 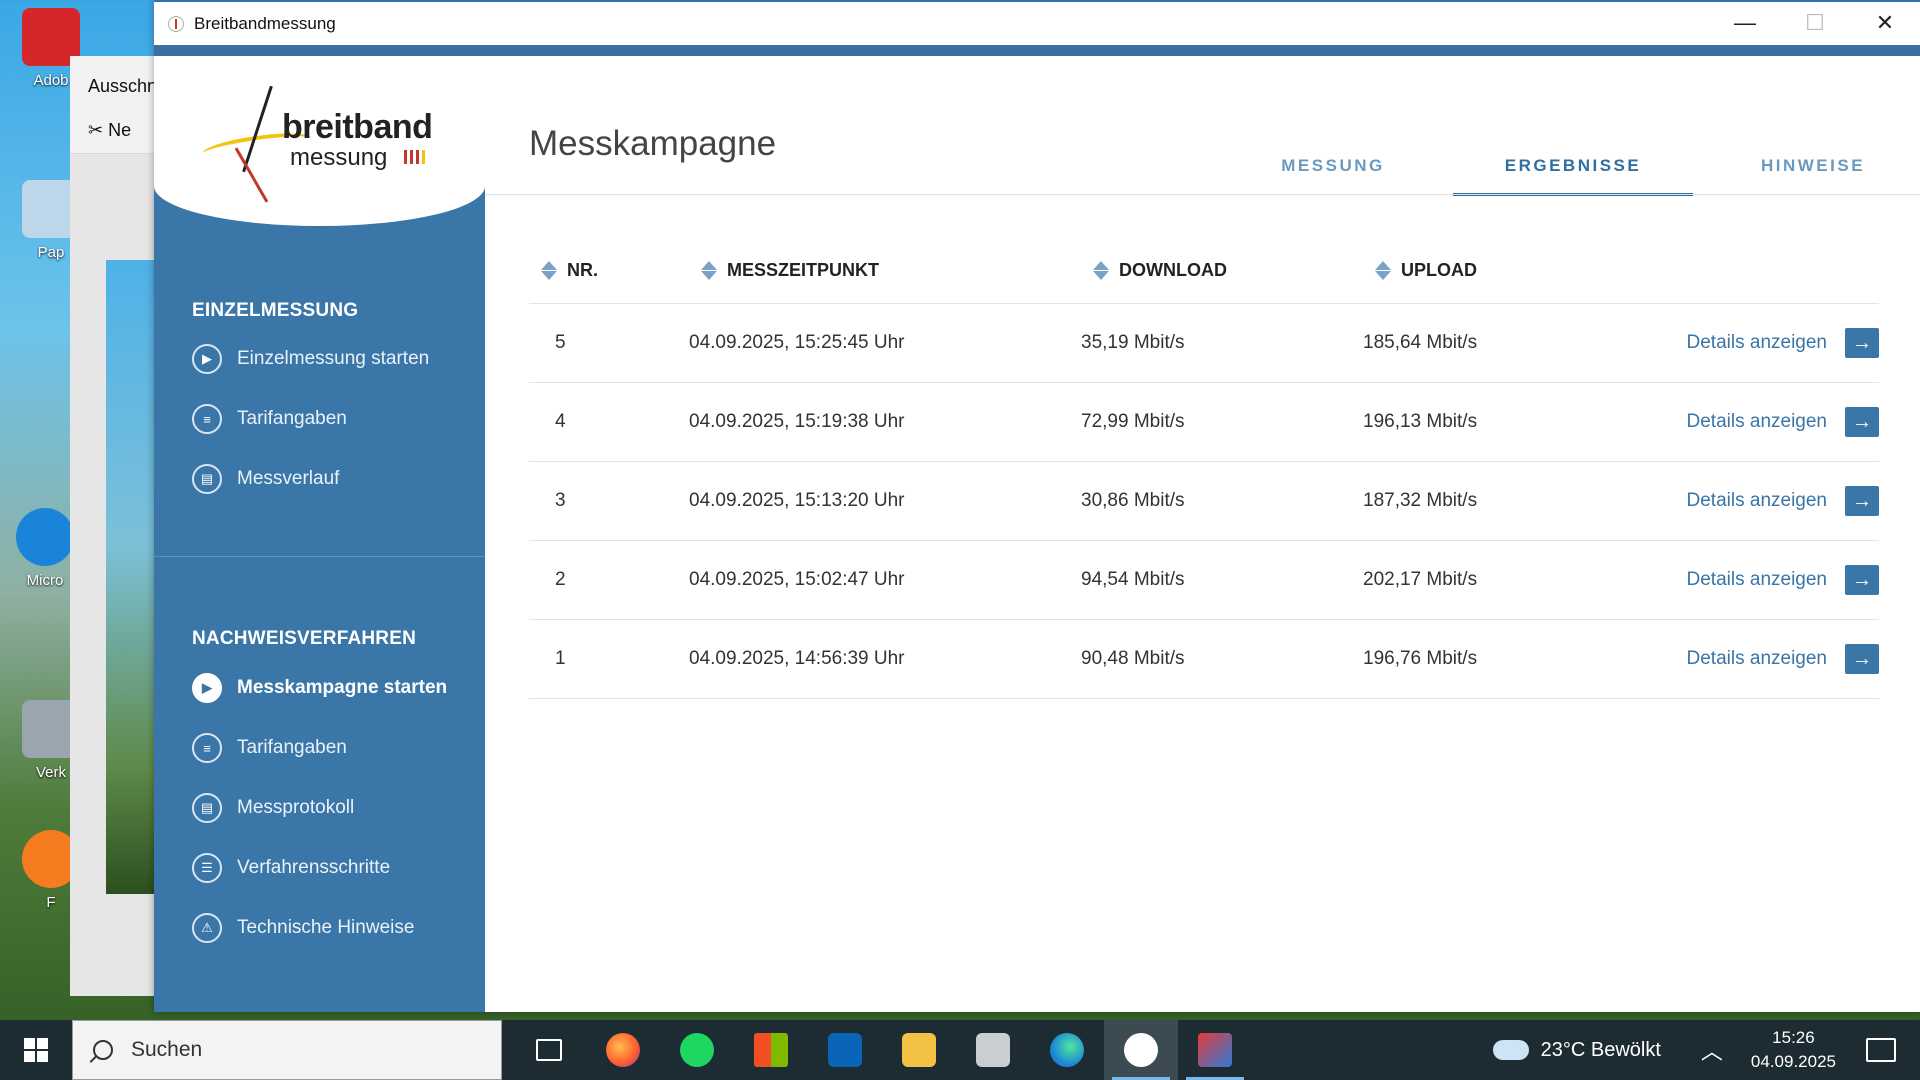 What do you see at coordinates (609, 270) in the screenshot?
I see `header-nr: NR.` at bounding box center [609, 270].